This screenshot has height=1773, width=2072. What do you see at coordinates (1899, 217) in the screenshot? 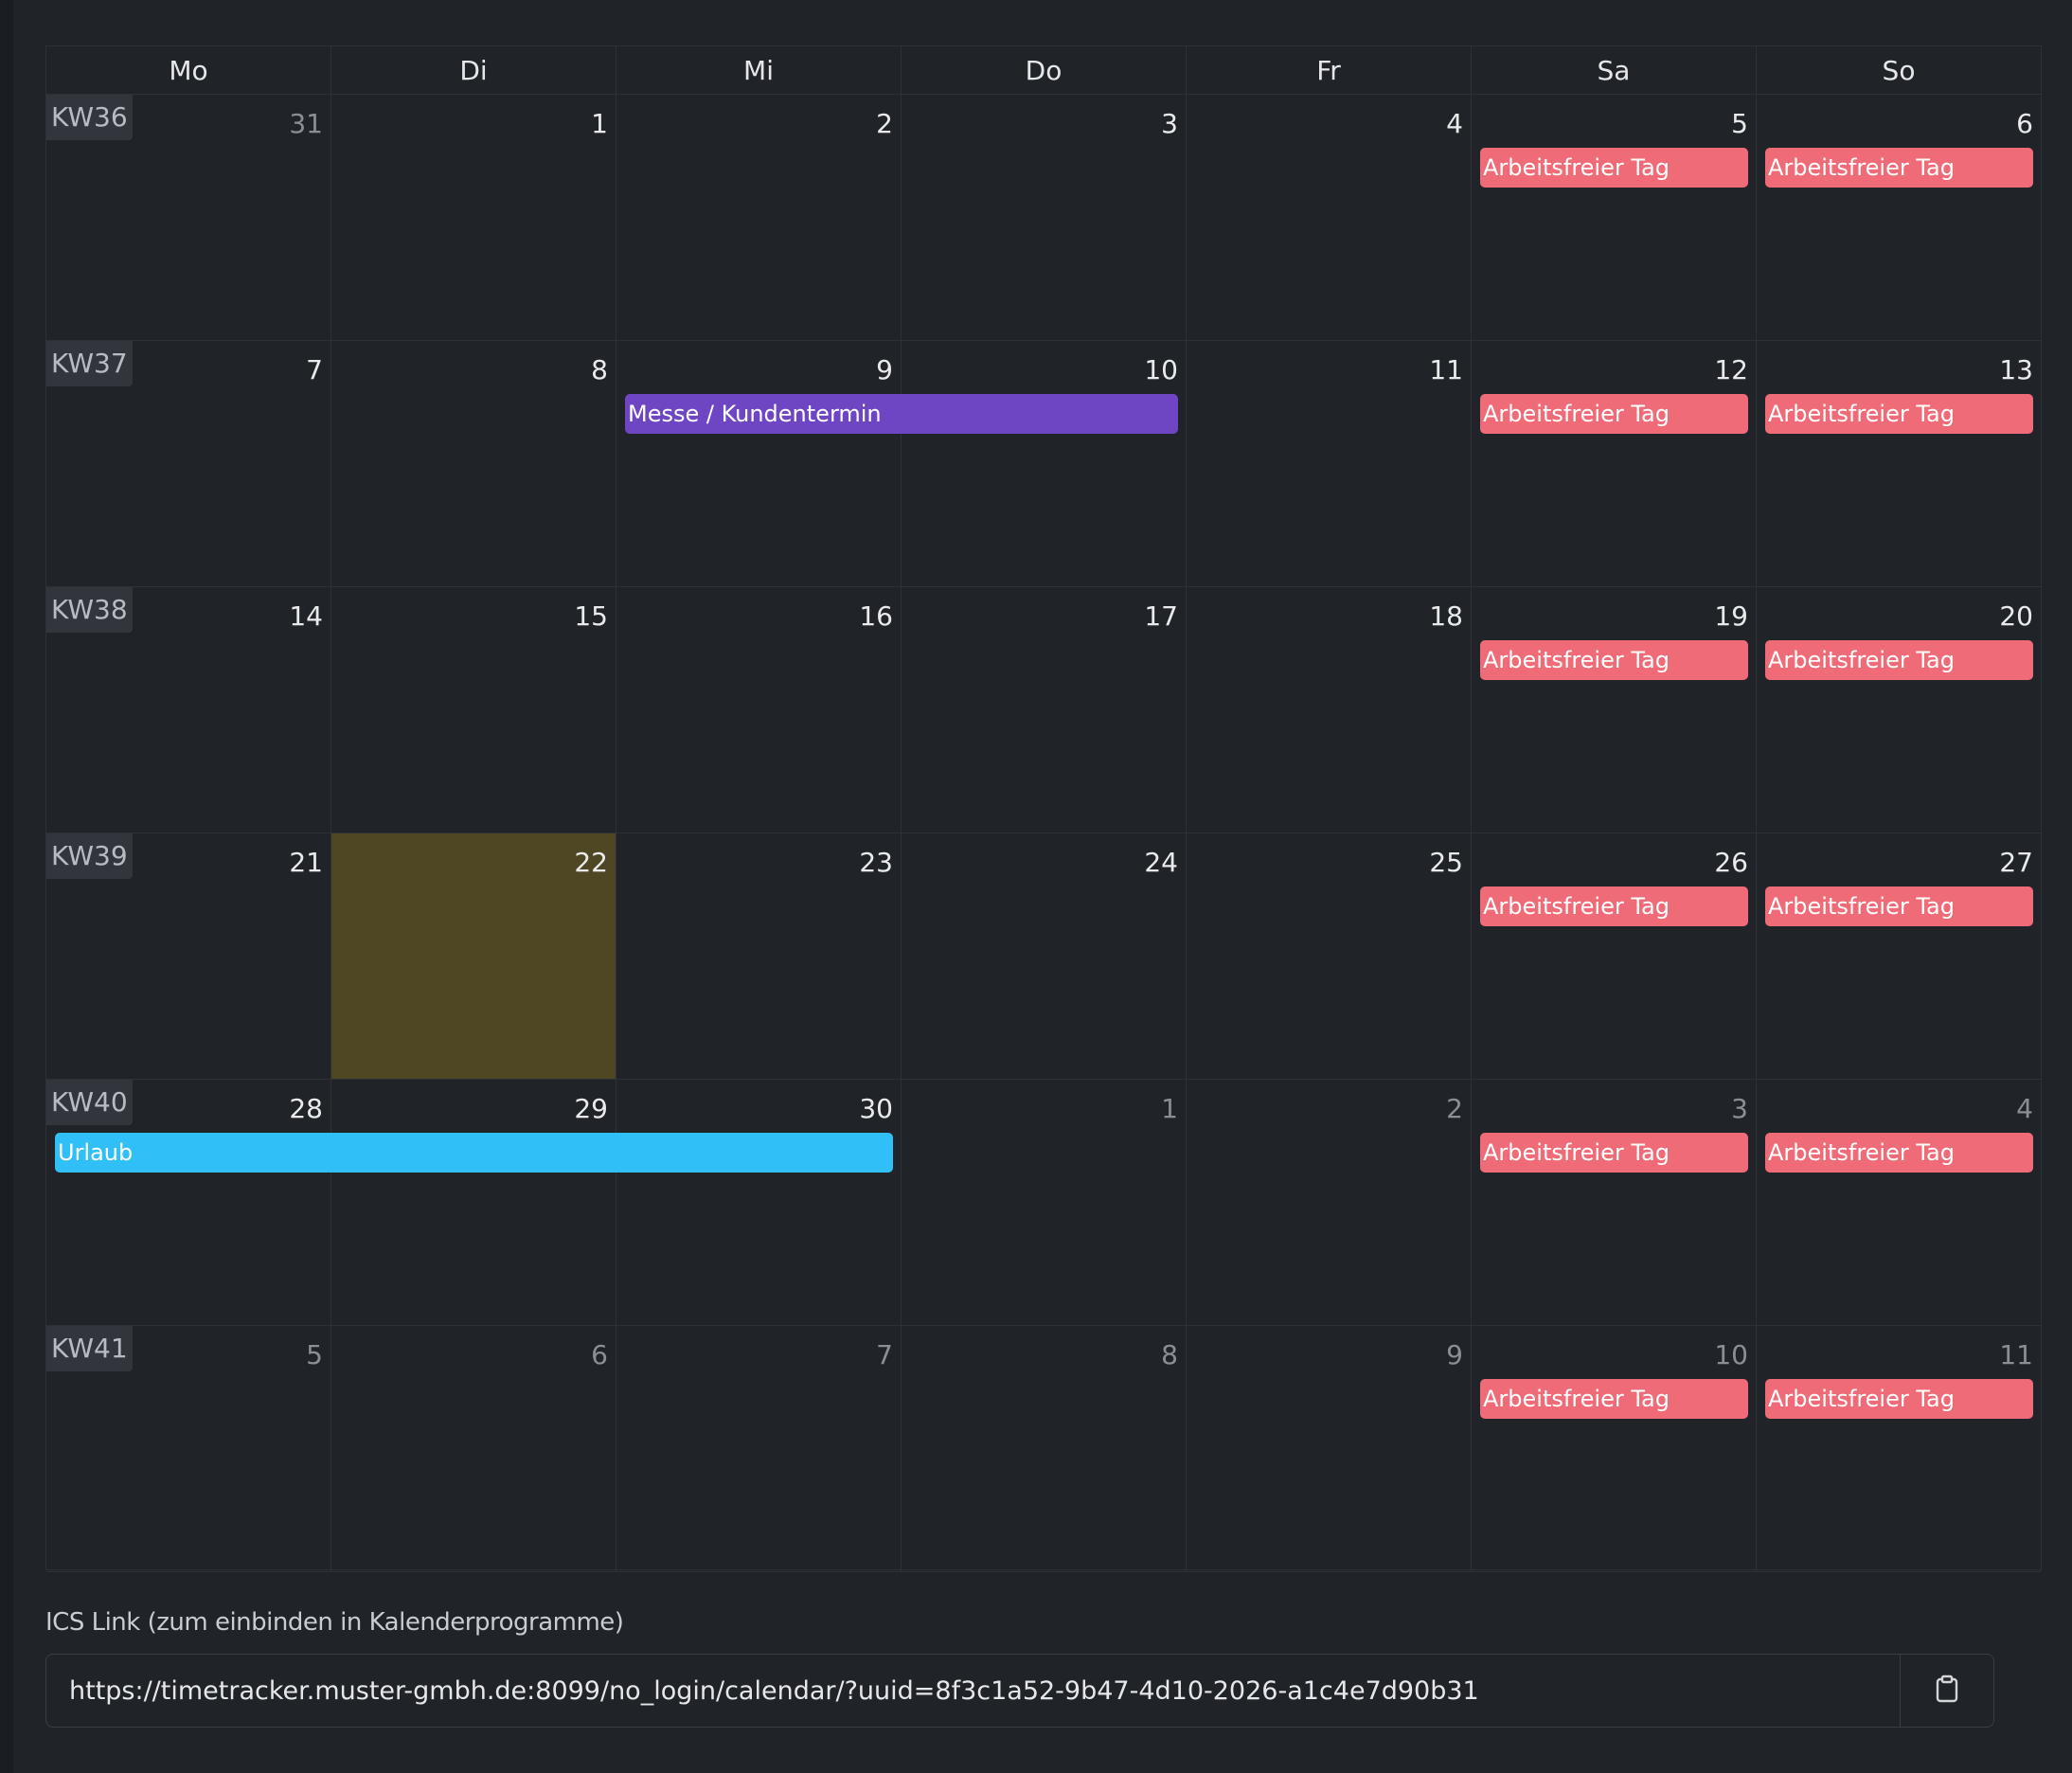
I see `day-cell: 6 Arbeitsfreier Tag` at bounding box center [1899, 217].